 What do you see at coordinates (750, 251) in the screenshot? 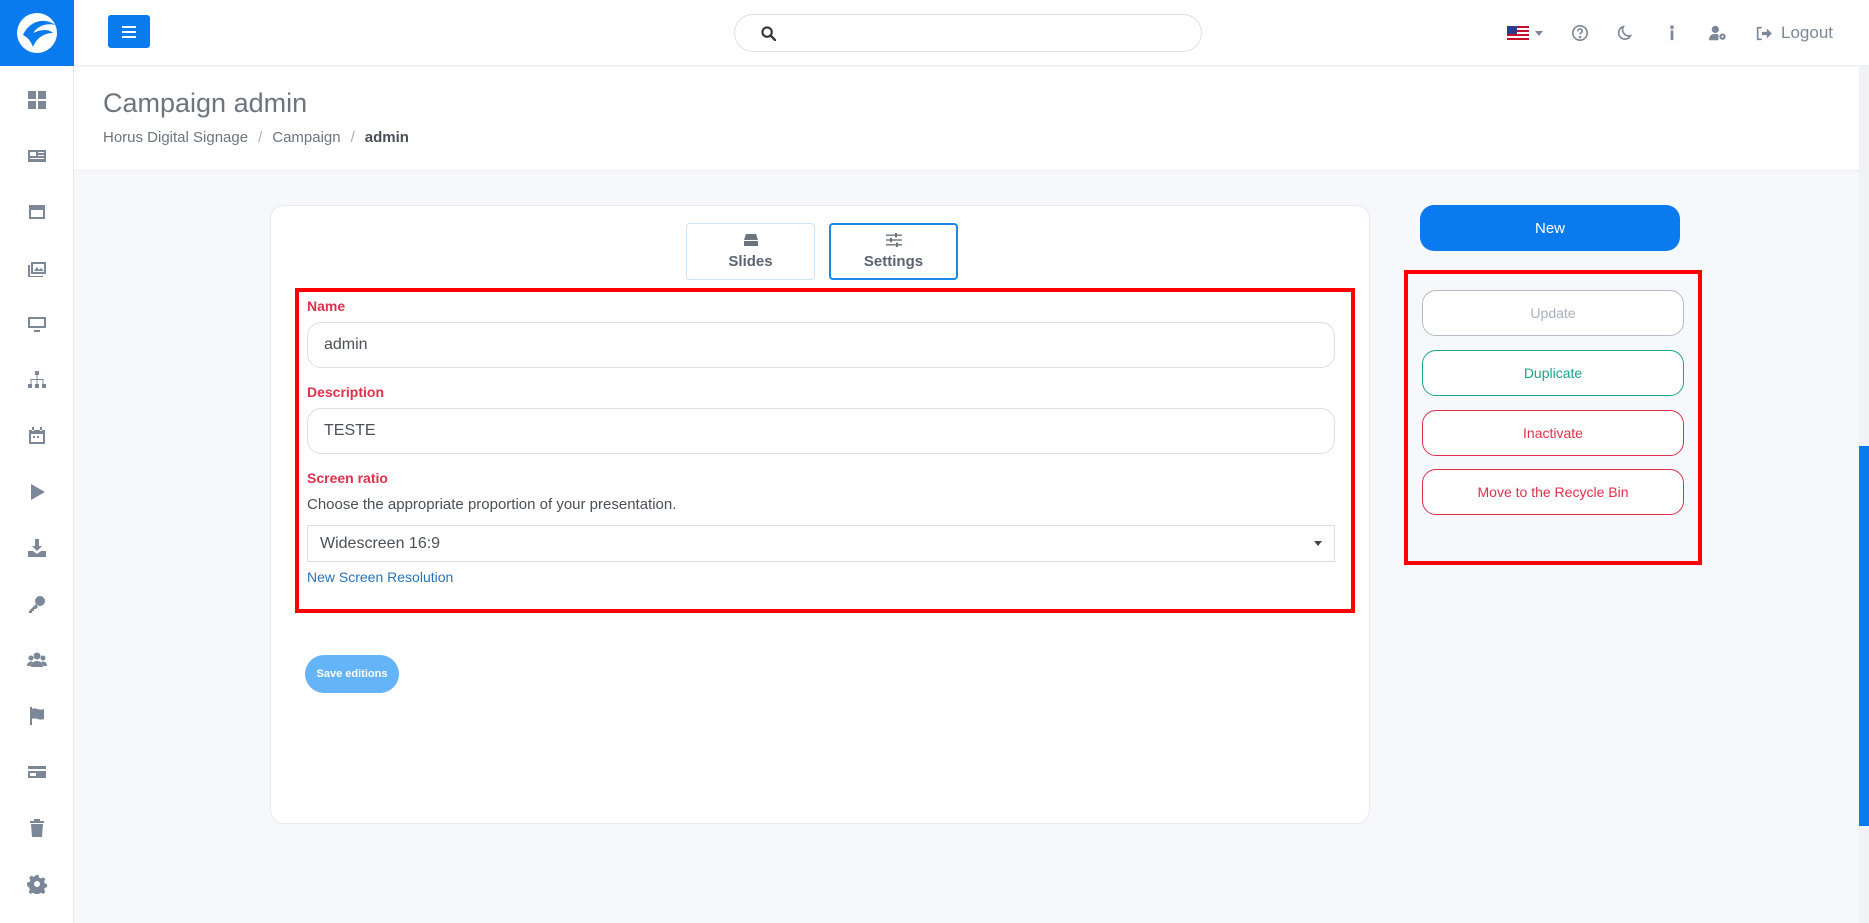
I see `tab-slides: Slides` at bounding box center [750, 251].